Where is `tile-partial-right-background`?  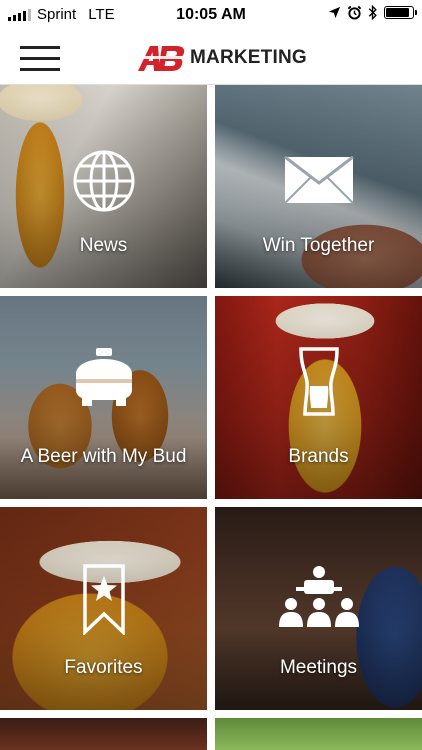
tile-partial-right-background is located at coordinates (318, 734).